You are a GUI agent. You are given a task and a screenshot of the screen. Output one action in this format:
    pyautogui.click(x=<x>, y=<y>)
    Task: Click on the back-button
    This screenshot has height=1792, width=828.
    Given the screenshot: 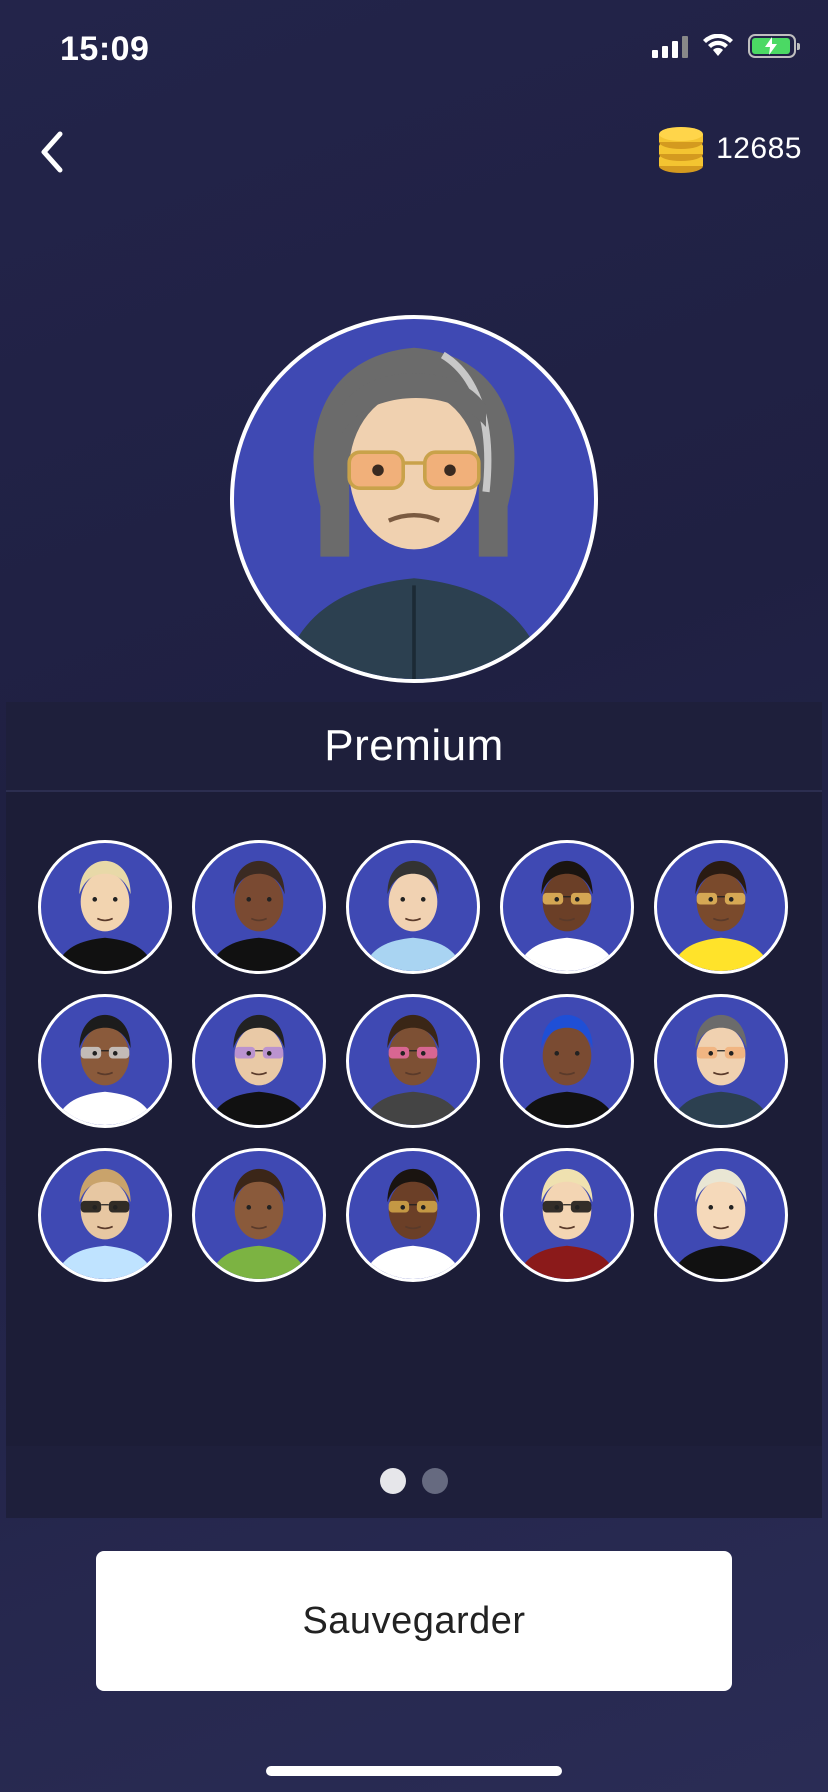 What is the action you would take?
    pyautogui.click(x=52, y=152)
    